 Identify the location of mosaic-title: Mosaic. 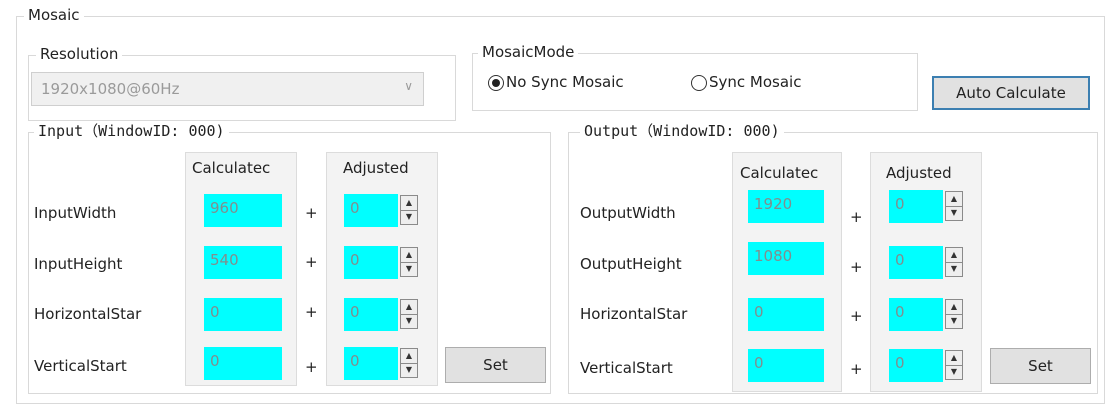
(54, 15).